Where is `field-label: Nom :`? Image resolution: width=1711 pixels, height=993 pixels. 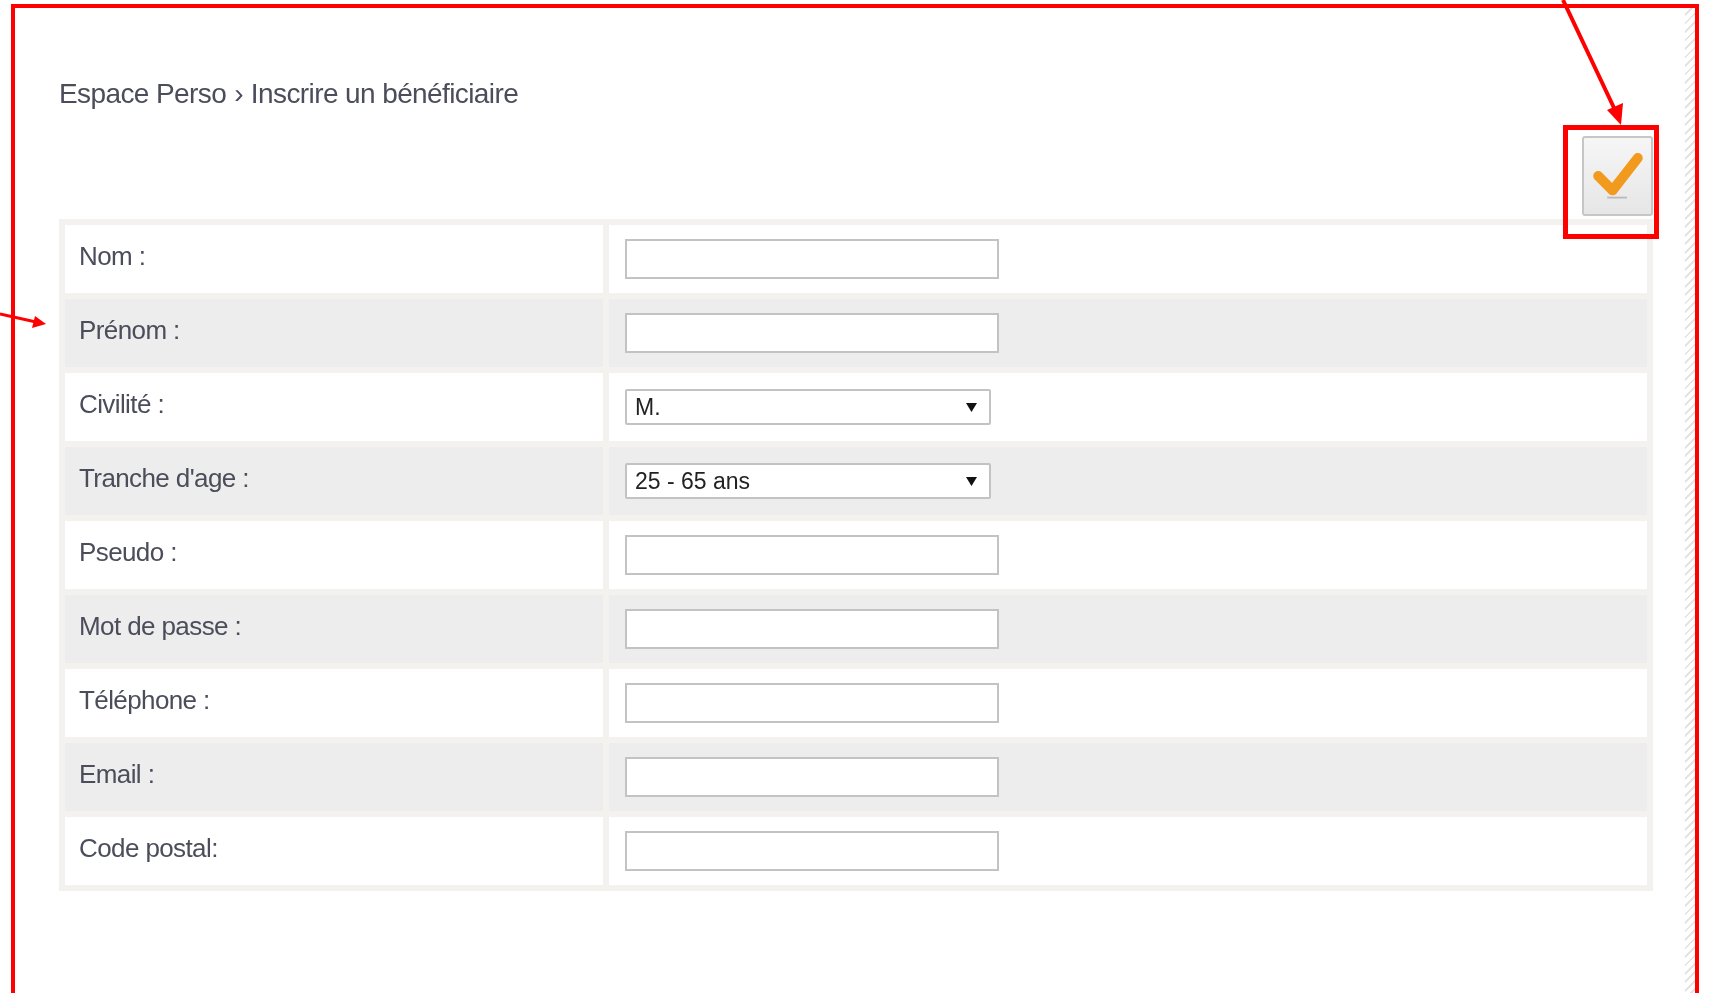 field-label: Nom : is located at coordinates (334, 259).